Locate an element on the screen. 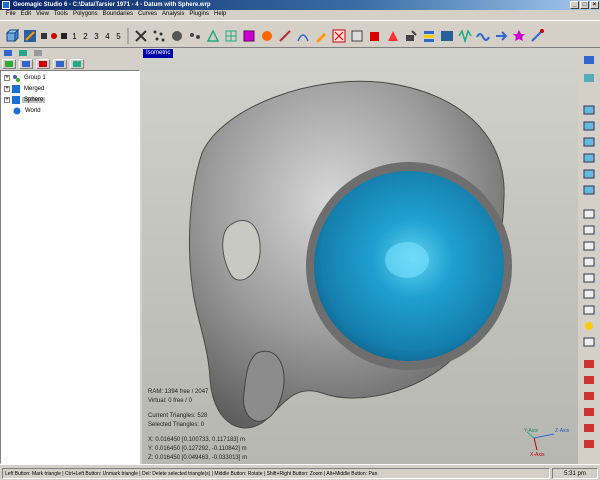  selection-mode-icon is located at coordinates (589, 364).